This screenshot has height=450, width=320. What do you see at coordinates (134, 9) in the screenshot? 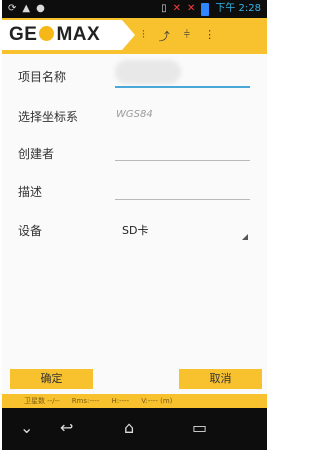
I see `status-bar: ⟳ ▲ ● ▯ ✕ ✕ 下午 2:28` at bounding box center [134, 9].